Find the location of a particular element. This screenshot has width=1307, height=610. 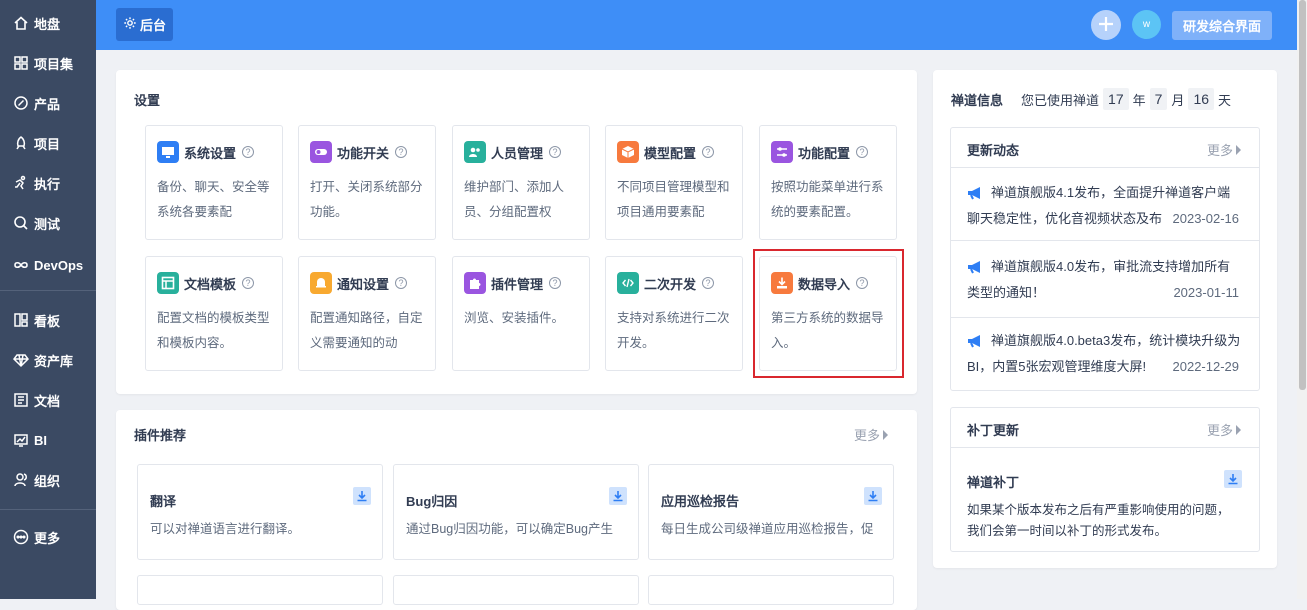

sidebar-item-programs: 项目集 is located at coordinates (42, 63).